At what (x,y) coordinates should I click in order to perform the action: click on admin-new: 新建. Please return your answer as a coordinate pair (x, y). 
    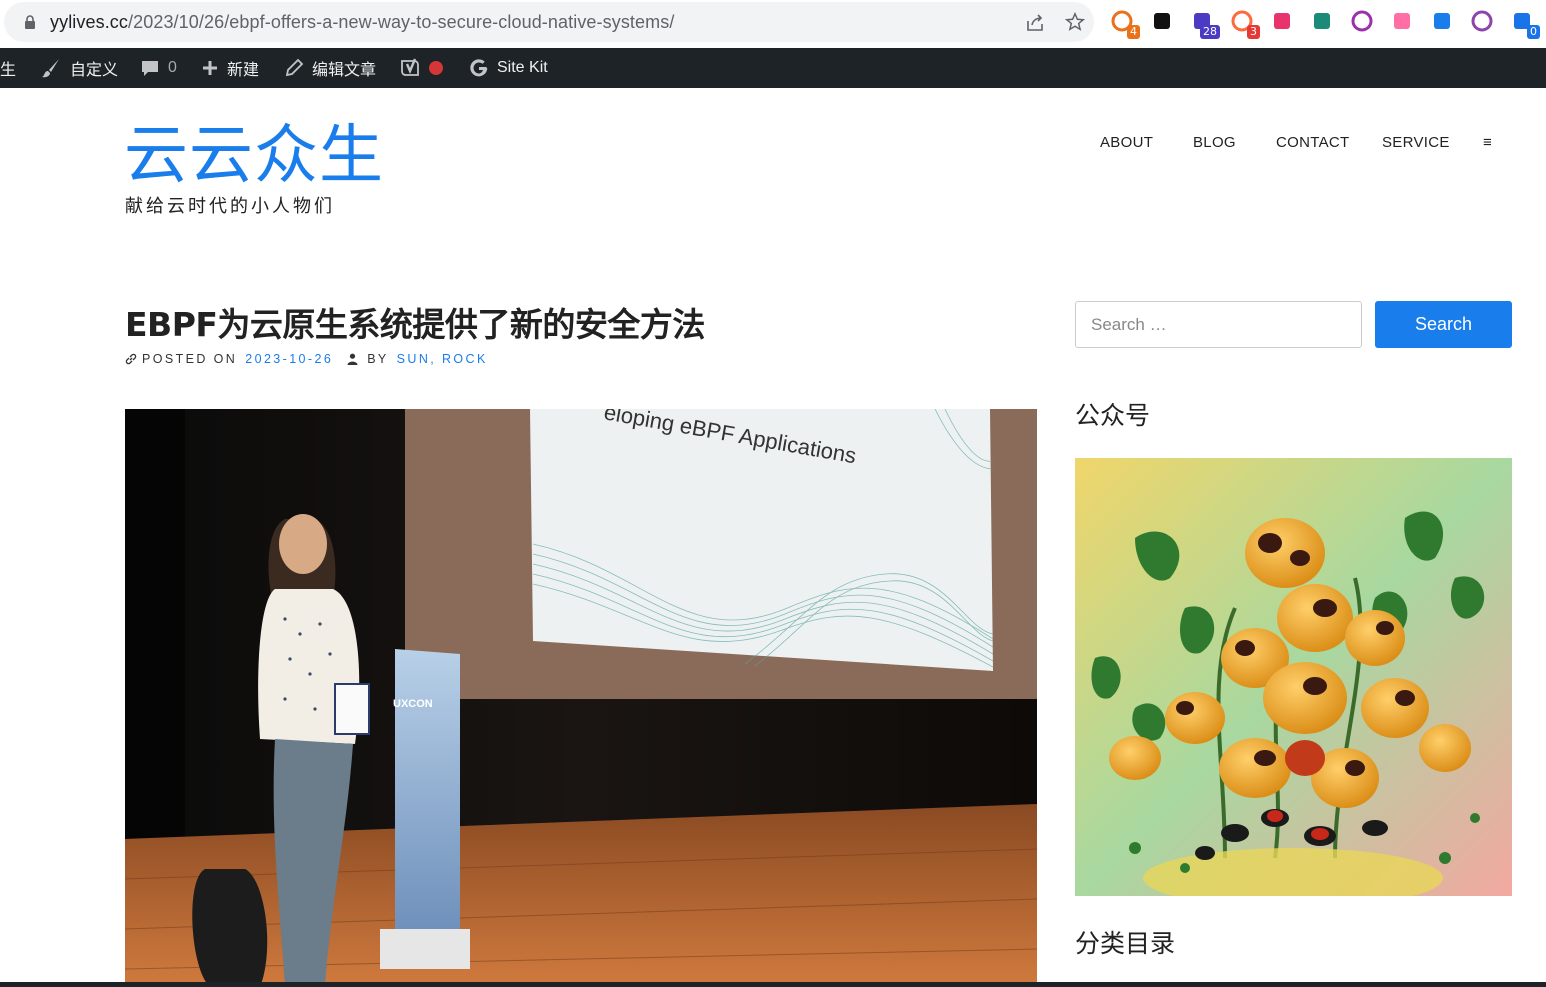
    Looking at the image, I should click on (230, 68).